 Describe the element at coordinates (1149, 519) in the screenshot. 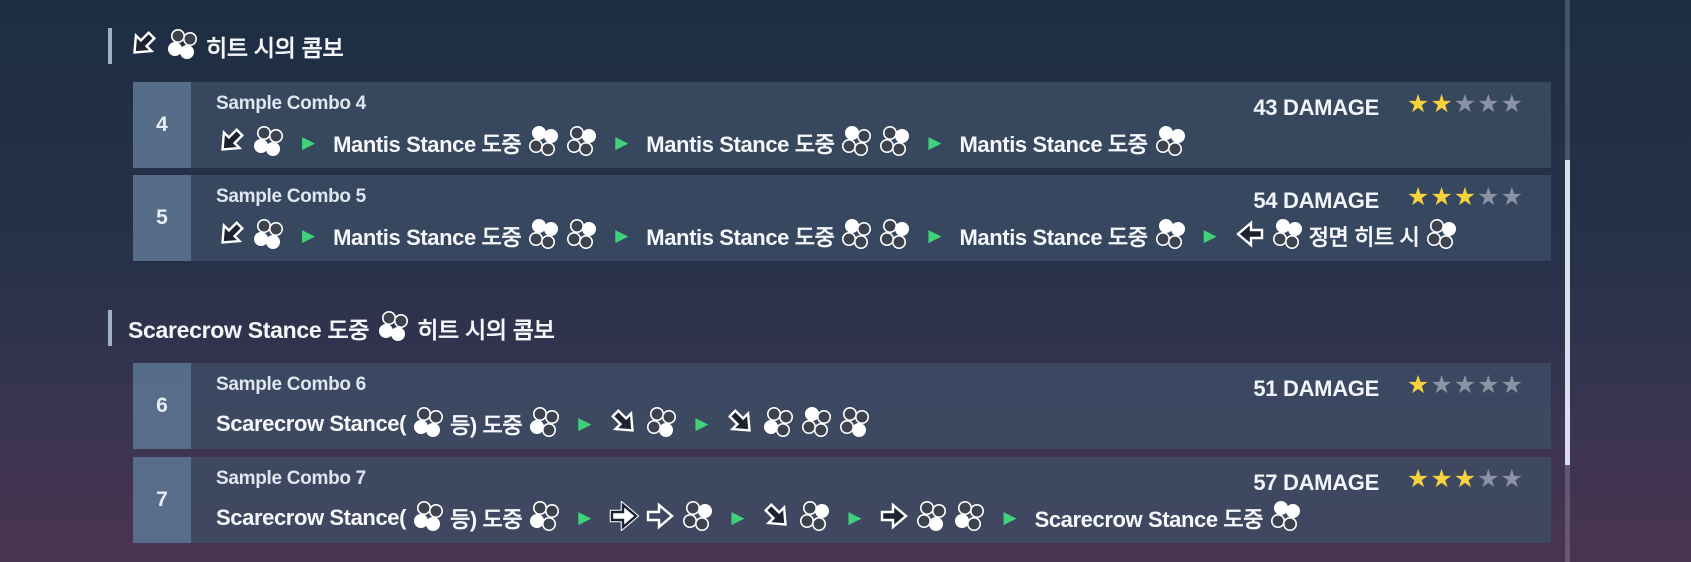

I see `stance-text: Scarecrow Stance 도중` at that location.